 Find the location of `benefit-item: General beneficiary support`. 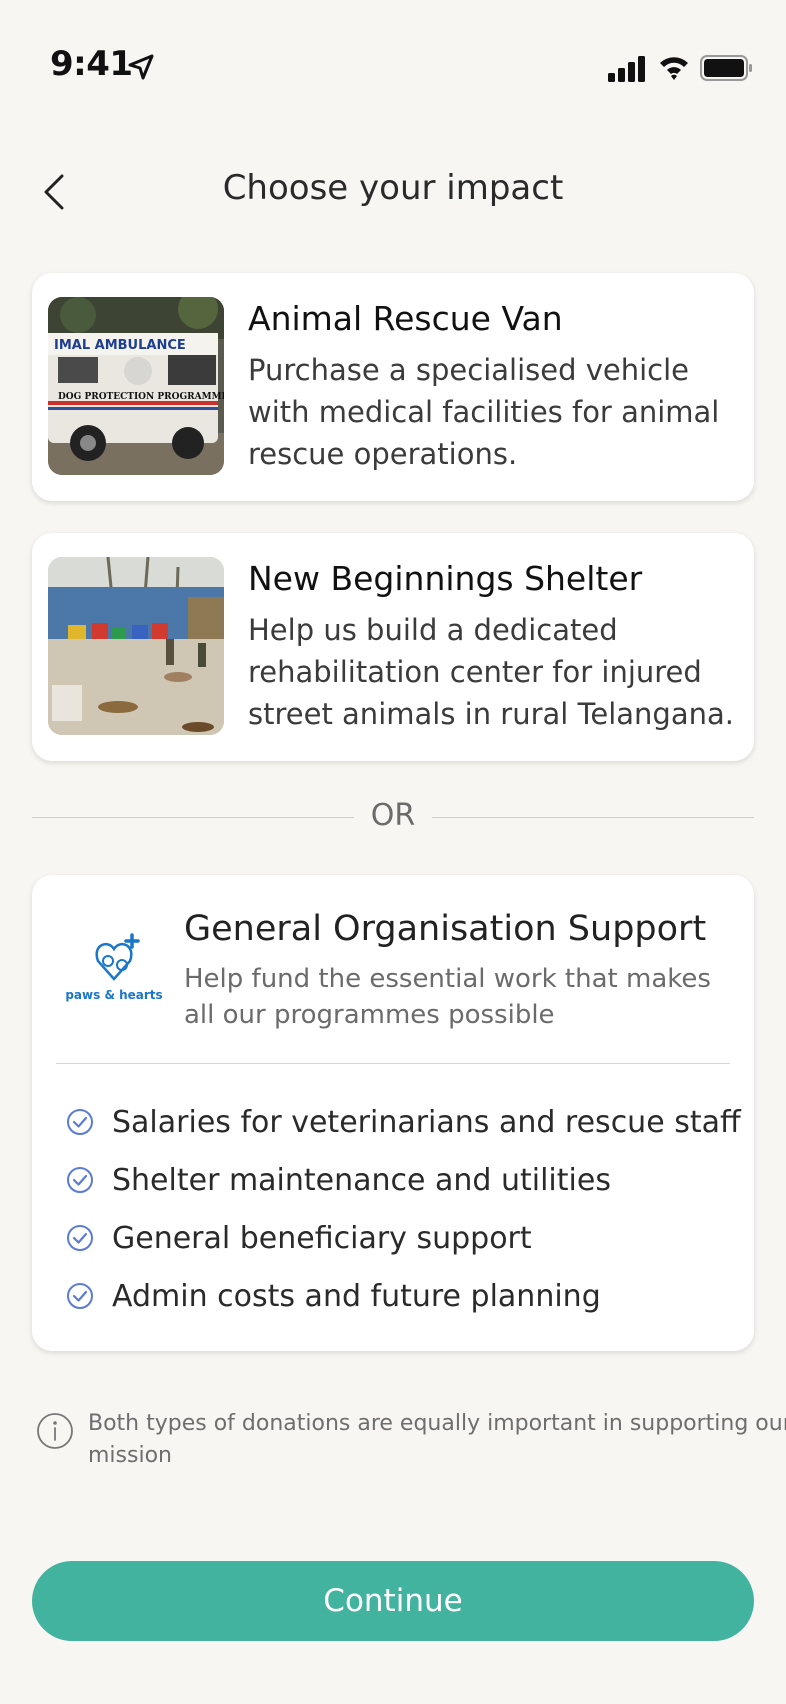

benefit-item: General beneficiary support is located at coordinates (403, 1238).